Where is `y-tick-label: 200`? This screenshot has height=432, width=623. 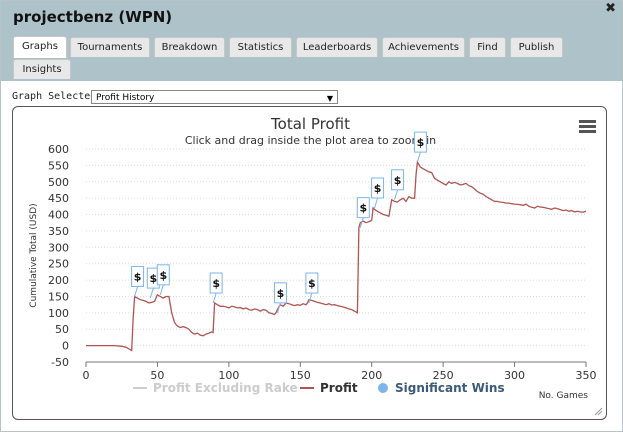 y-tick-label: 200 is located at coordinates (58, 280).